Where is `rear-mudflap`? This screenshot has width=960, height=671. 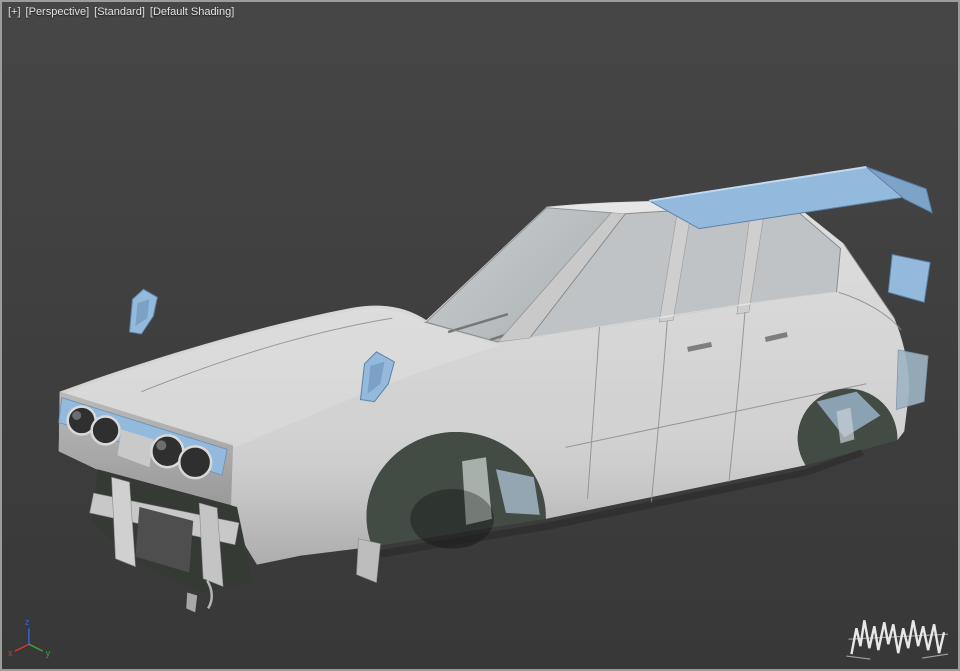 rear-mudflap is located at coordinates (912, 380).